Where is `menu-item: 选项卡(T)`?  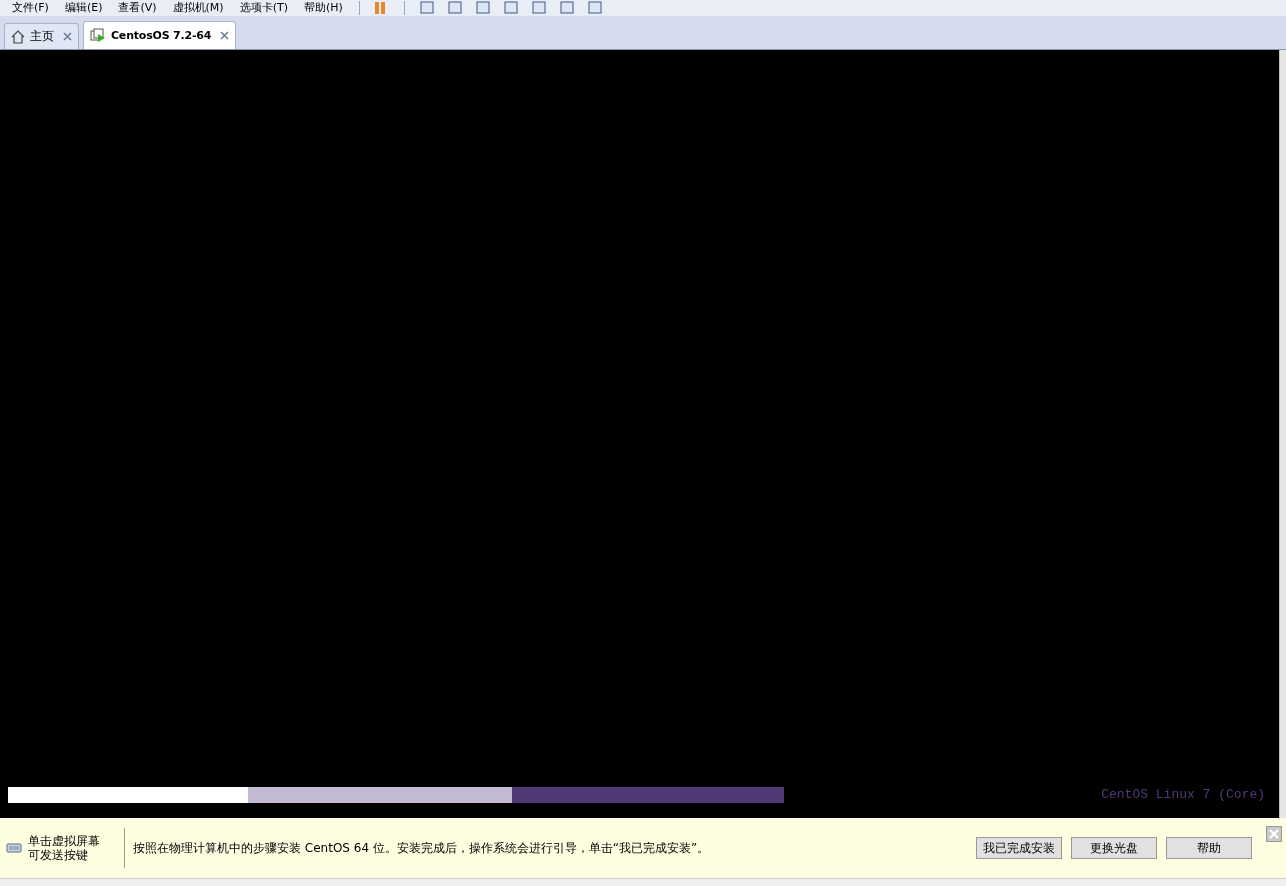 menu-item: 选项卡(T) is located at coordinates (263, 8).